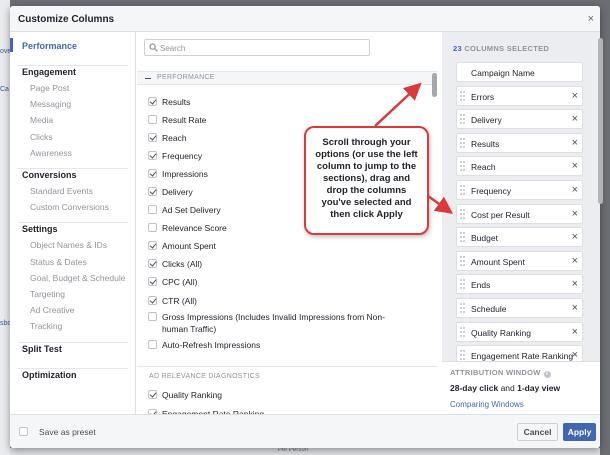 The height and width of the screenshot is (455, 610). Describe the element at coordinates (484, 238) in the screenshot. I see `column-name: Budget` at that location.